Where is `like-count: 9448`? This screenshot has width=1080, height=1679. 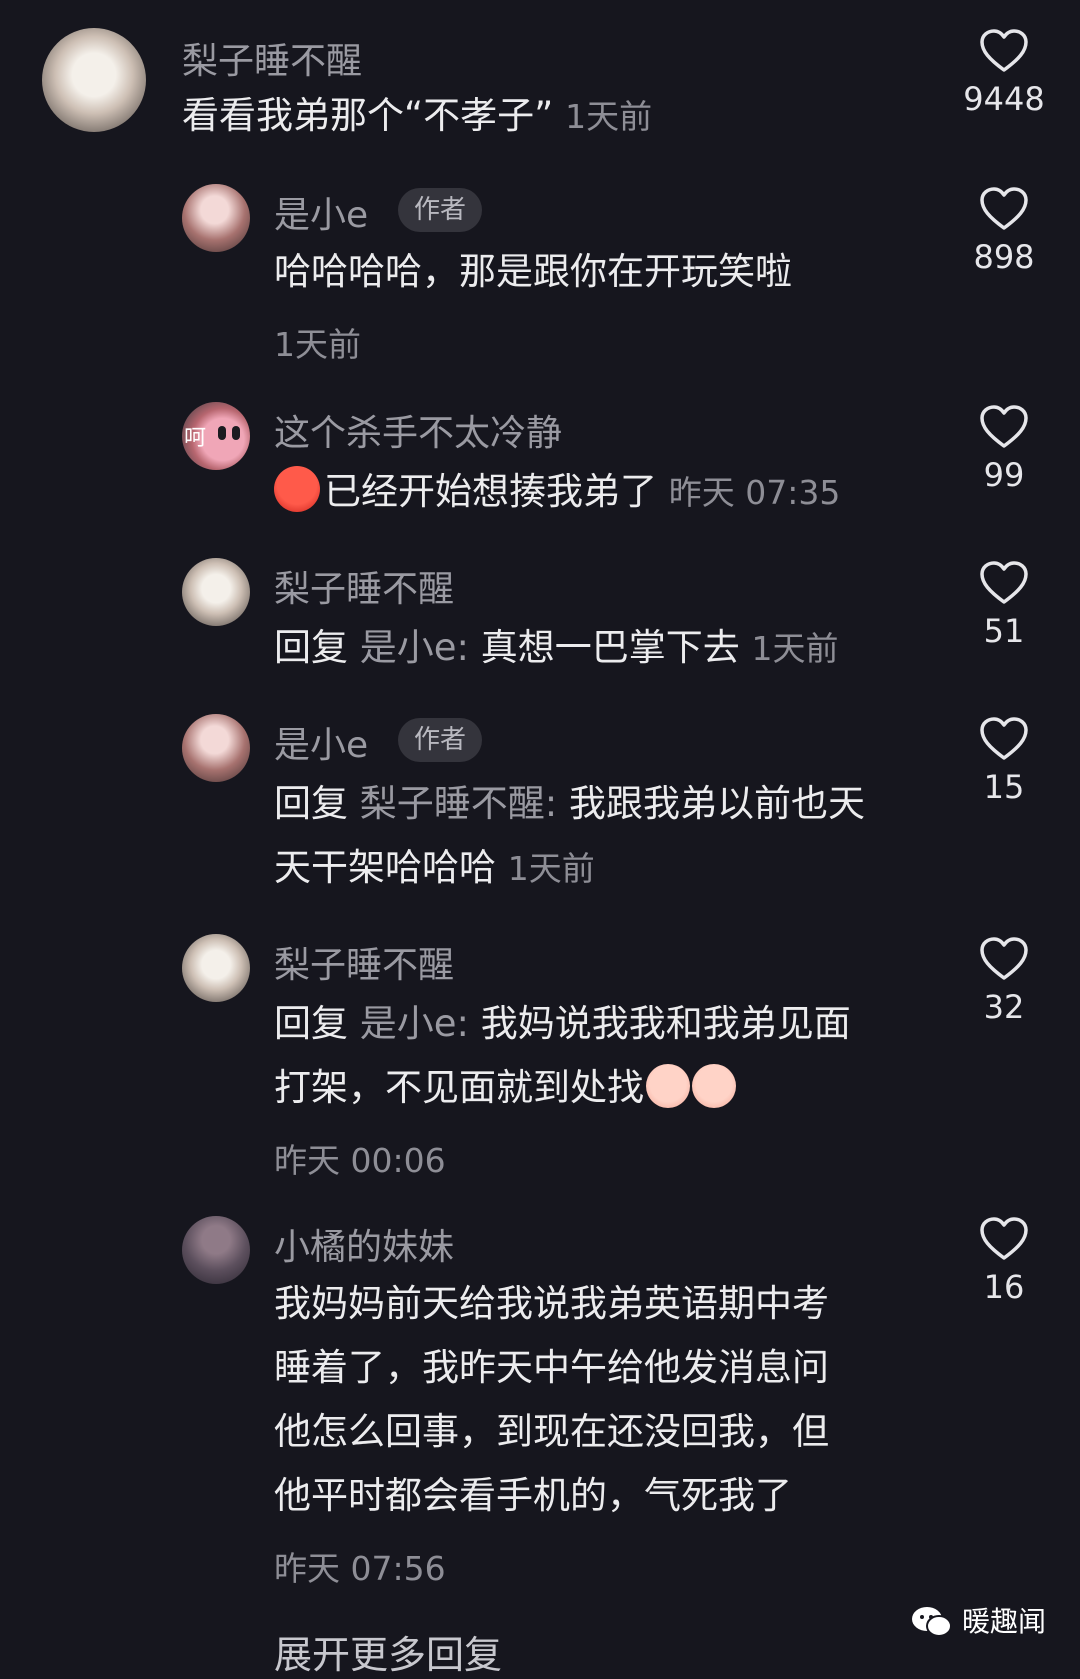 like-count: 9448 is located at coordinates (1004, 99).